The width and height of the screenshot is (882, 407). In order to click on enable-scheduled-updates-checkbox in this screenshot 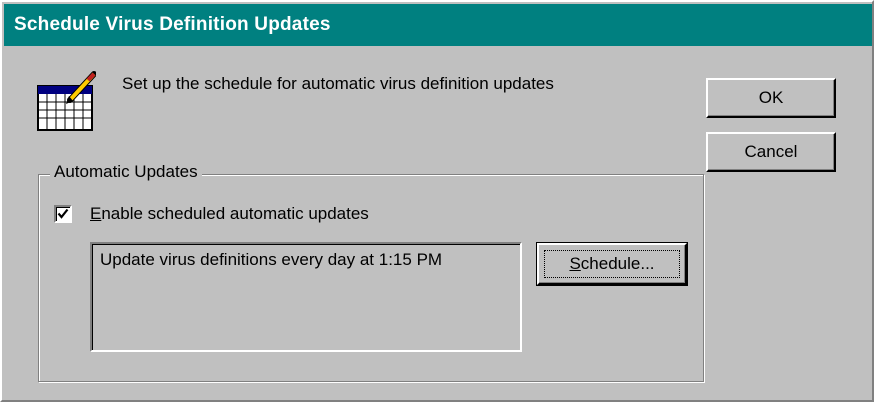, I will do `click(63, 214)`.